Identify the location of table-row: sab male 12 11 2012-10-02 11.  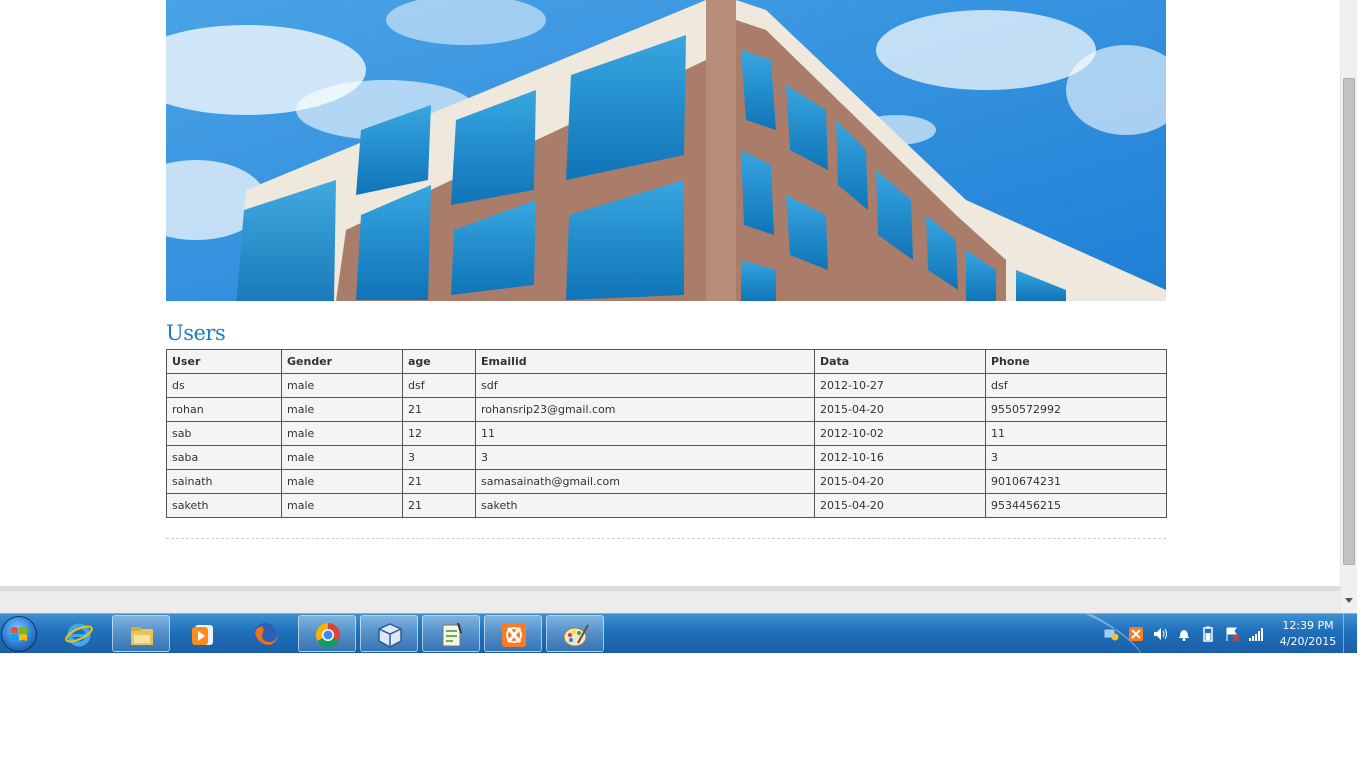
(666, 433).